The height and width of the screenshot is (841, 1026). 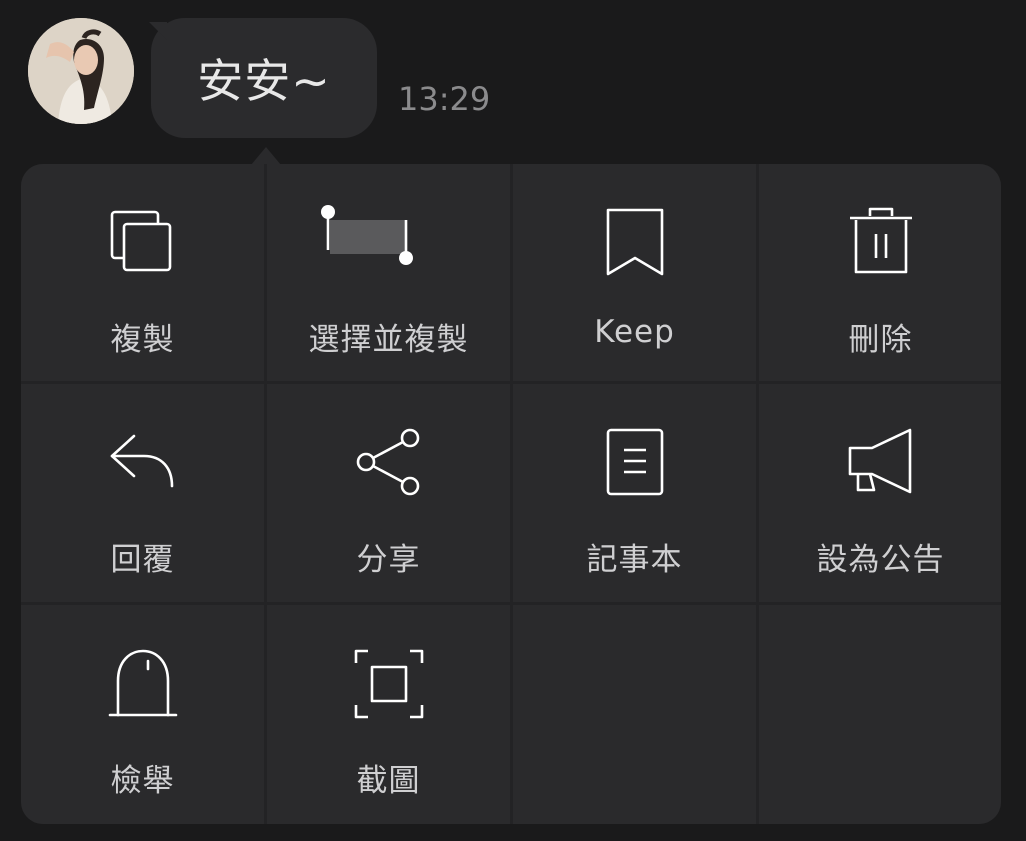 What do you see at coordinates (880, 560) in the screenshot?
I see `menu-item-label: 設為公告` at bounding box center [880, 560].